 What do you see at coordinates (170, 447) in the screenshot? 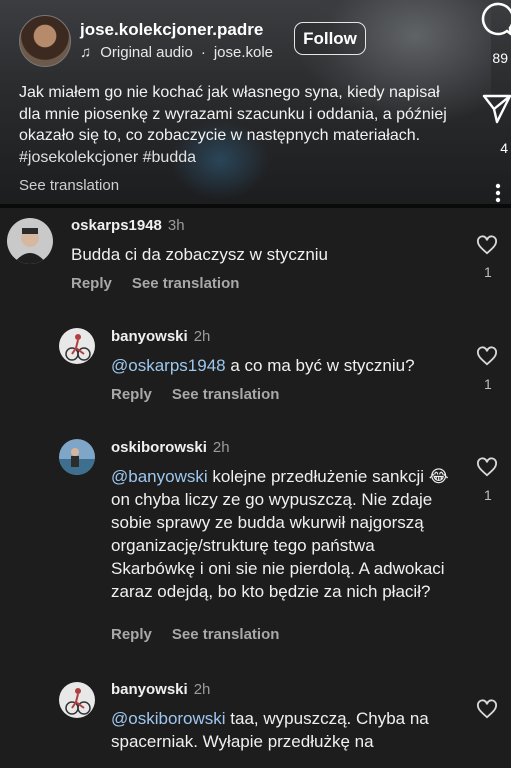
I see `comment-username: oskiborowski 2h` at bounding box center [170, 447].